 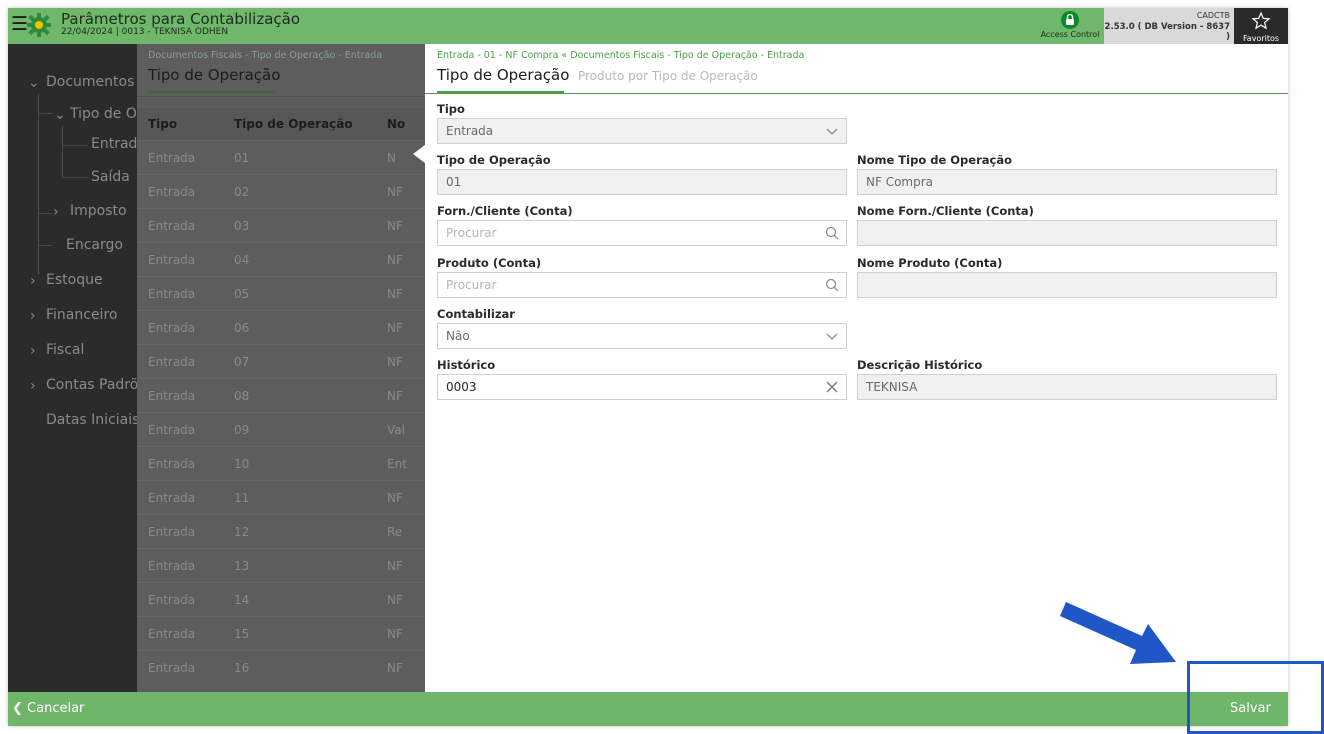 What do you see at coordinates (642, 387) in the screenshot?
I see `historico-field: 0003` at bounding box center [642, 387].